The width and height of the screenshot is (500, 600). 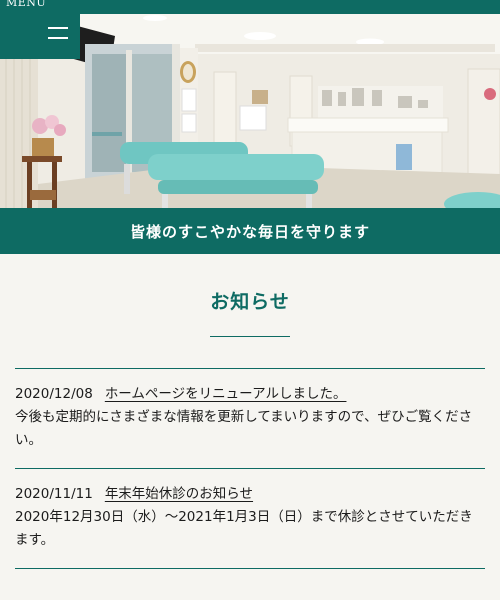 I want to click on news-title: お知らせ, so click(x=250, y=302).